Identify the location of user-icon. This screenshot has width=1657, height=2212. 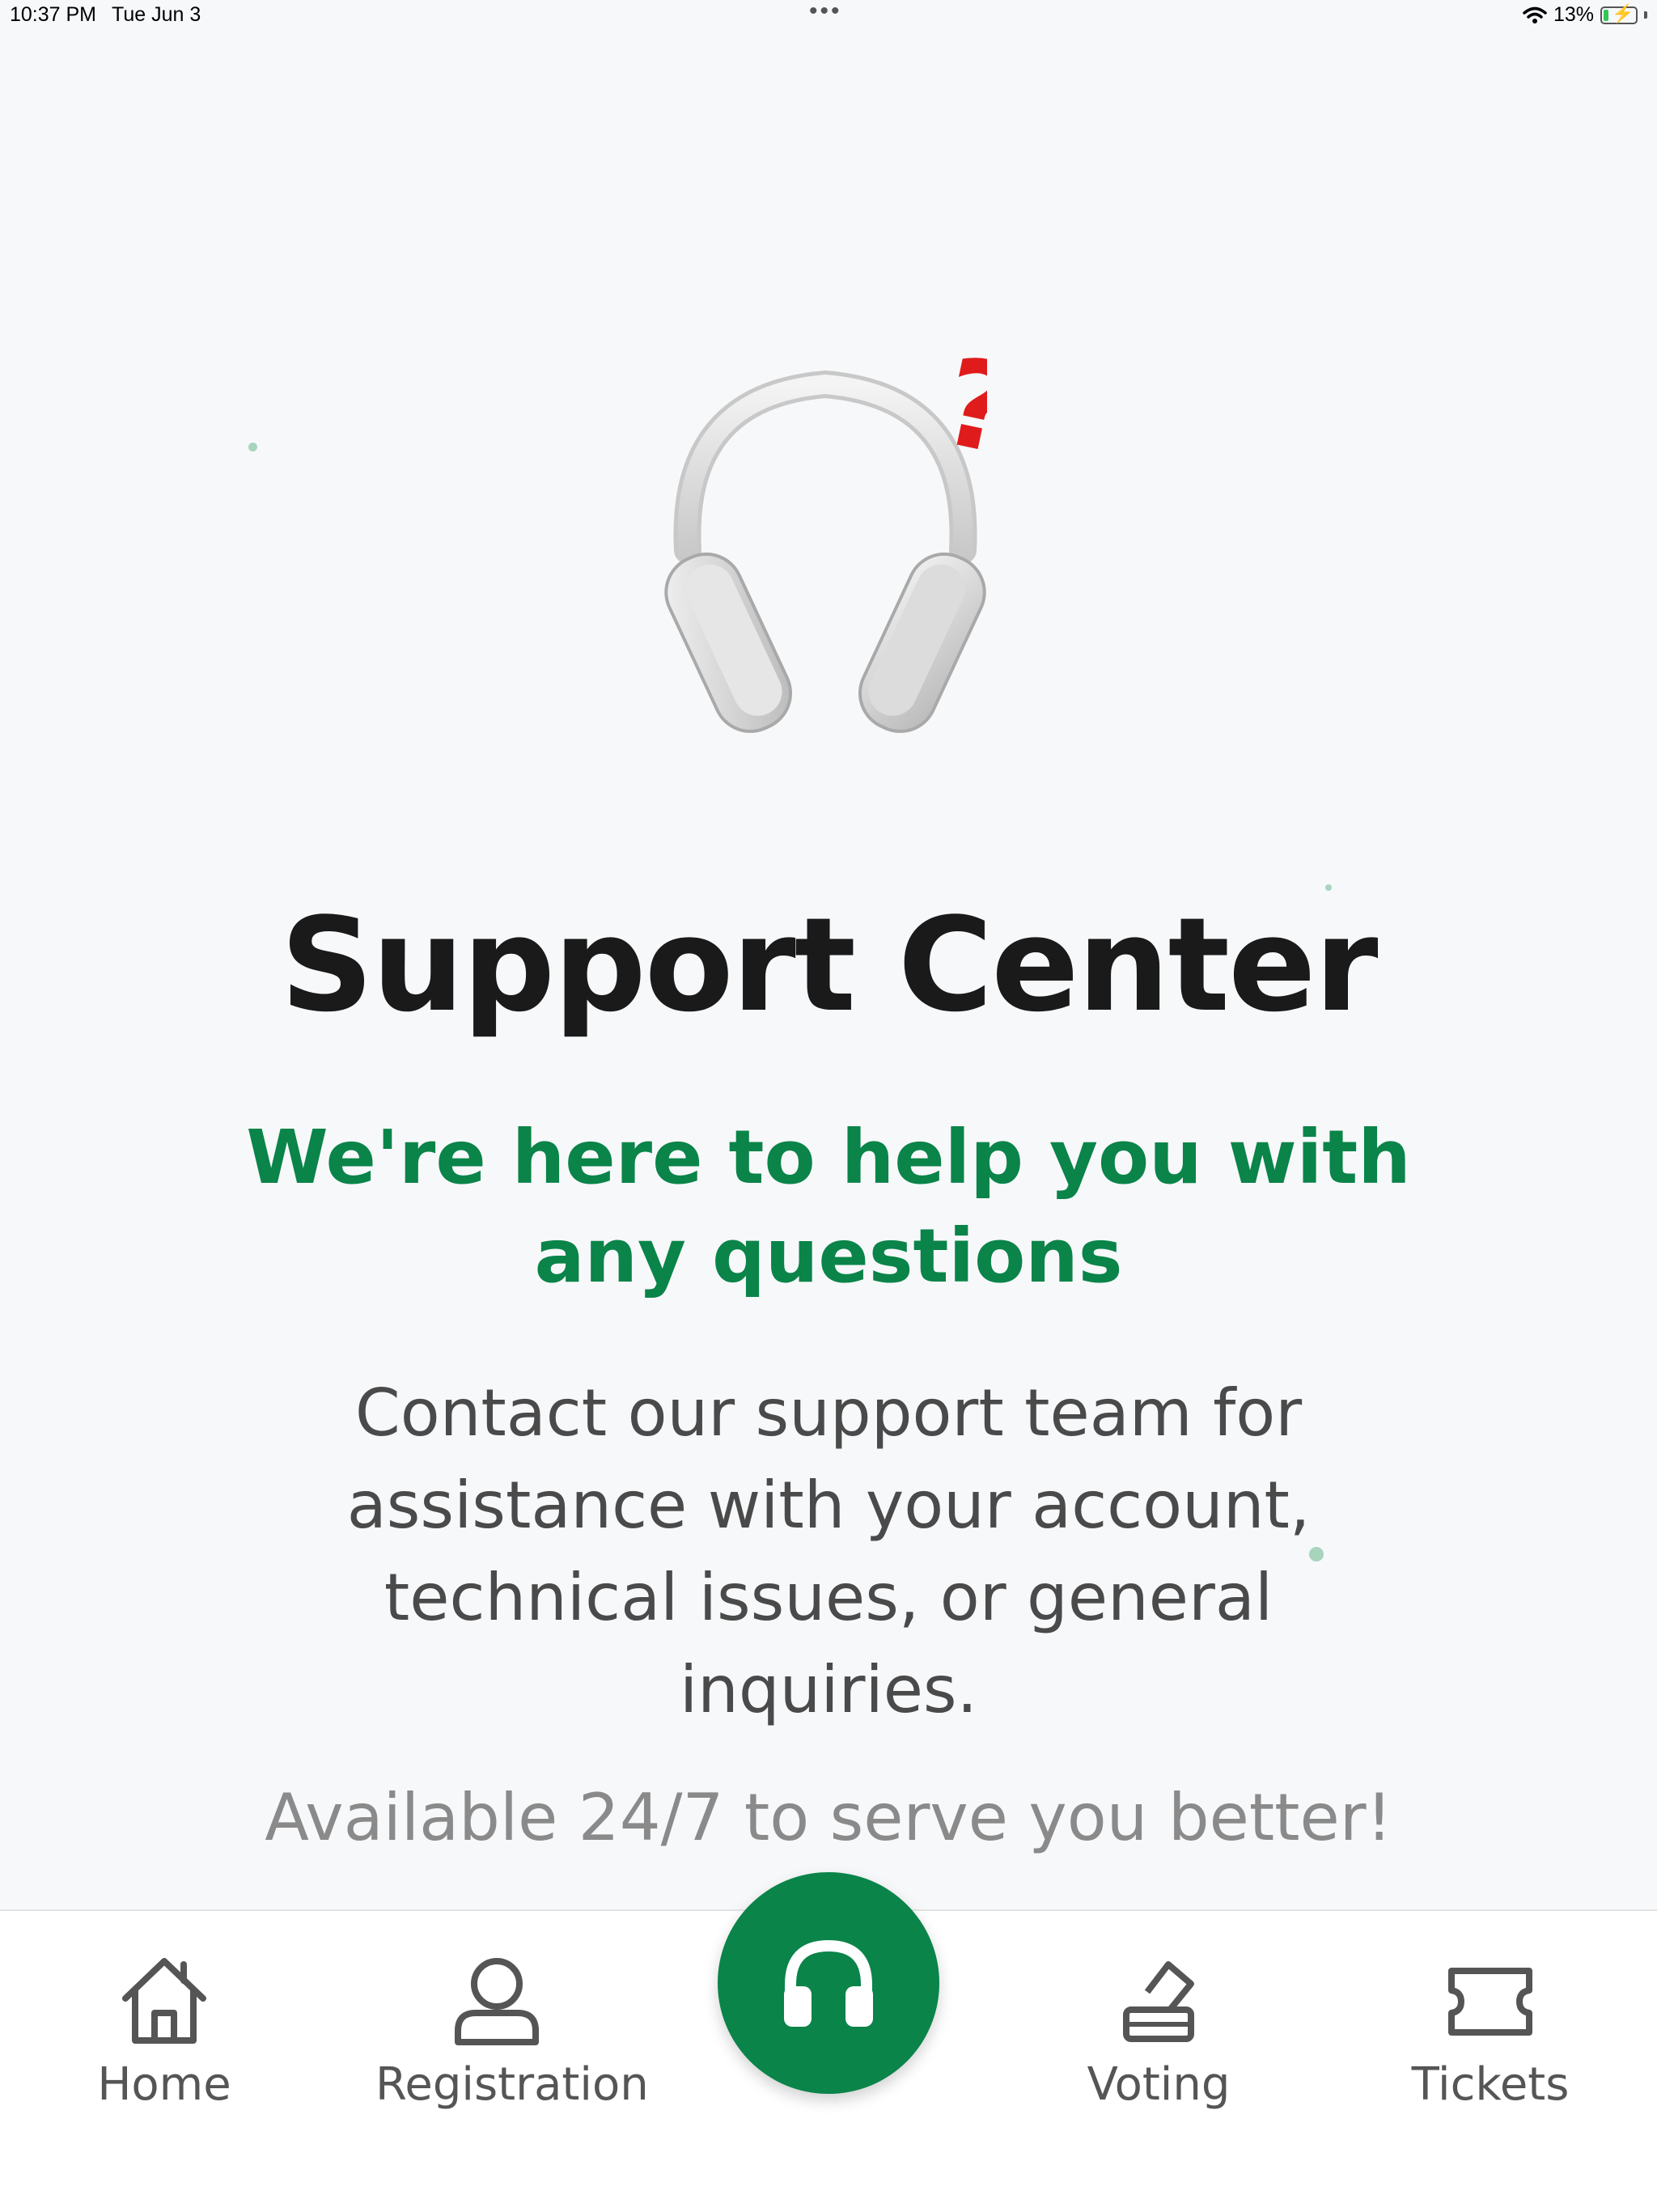
(497, 2001).